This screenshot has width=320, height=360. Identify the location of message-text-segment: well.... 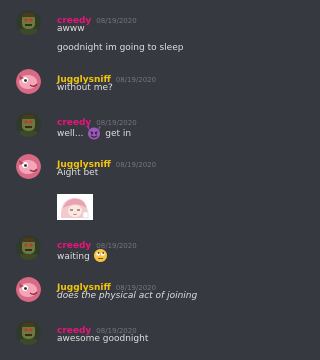
(70, 134).